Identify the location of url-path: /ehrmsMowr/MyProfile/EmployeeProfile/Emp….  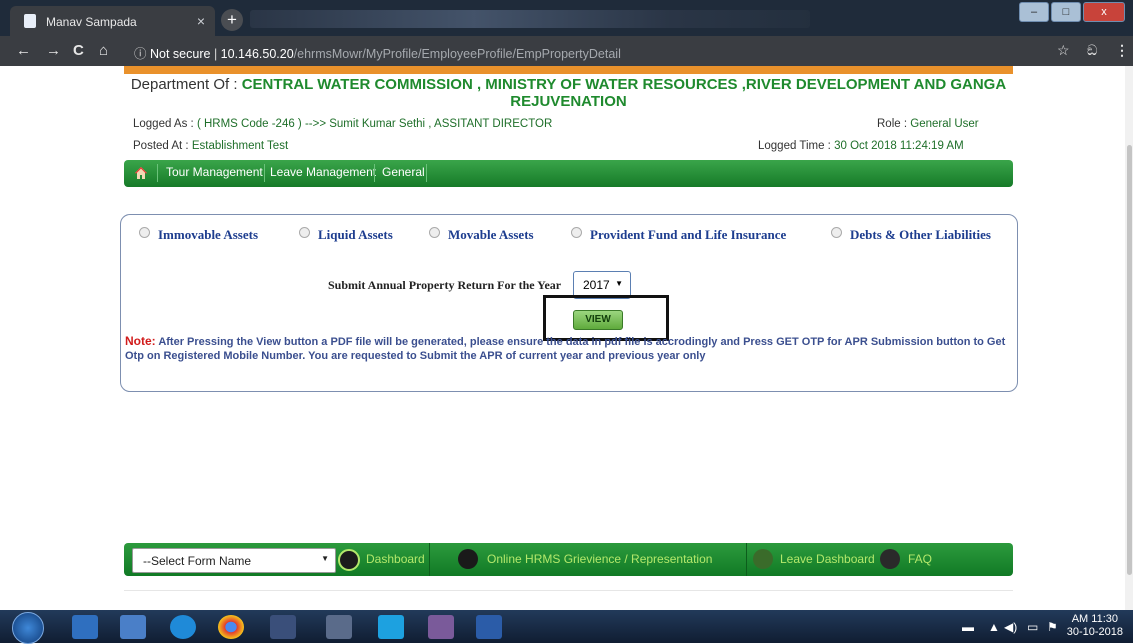
(457, 54).